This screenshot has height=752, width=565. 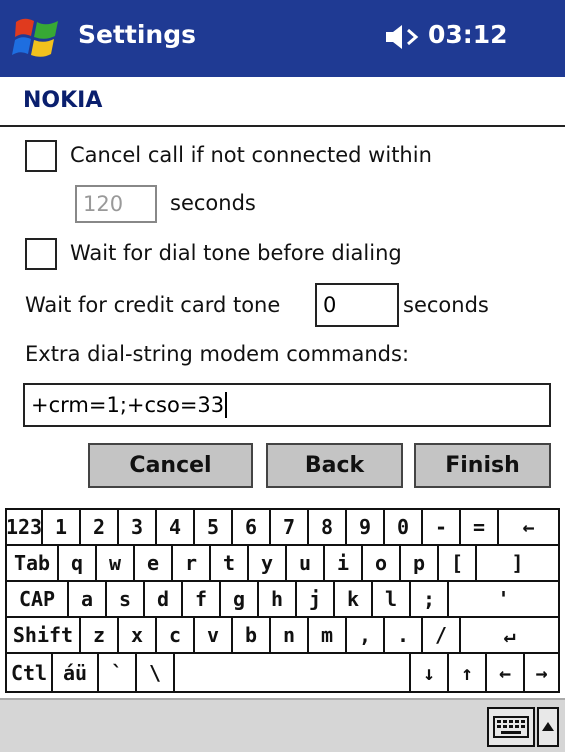 What do you see at coordinates (282, 126) in the screenshot?
I see `divider` at bounding box center [282, 126].